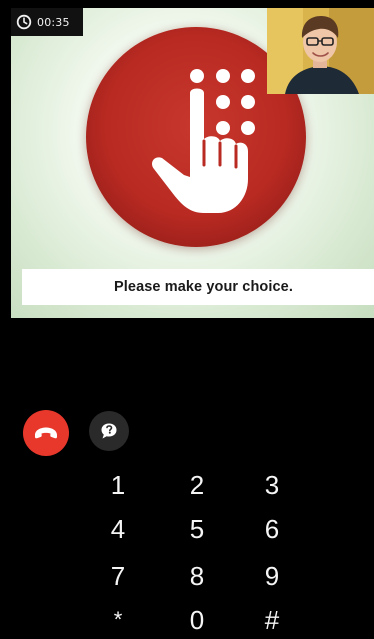  What do you see at coordinates (53, 22) in the screenshot?
I see `call-duration: 00:35` at bounding box center [53, 22].